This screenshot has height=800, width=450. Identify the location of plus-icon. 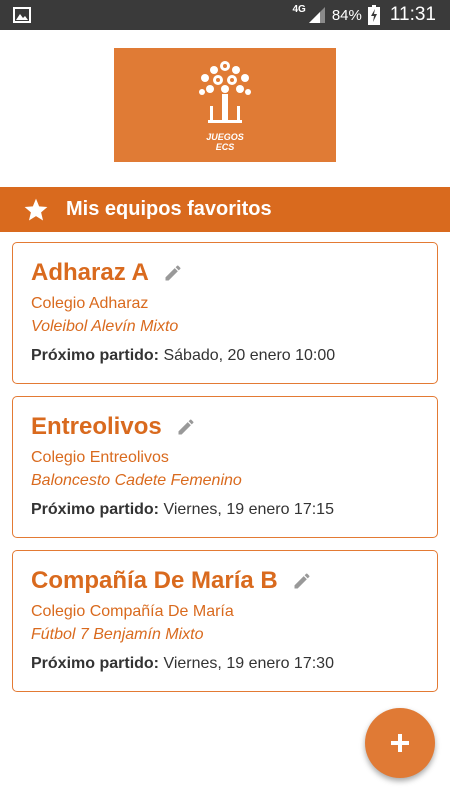
(400, 743).